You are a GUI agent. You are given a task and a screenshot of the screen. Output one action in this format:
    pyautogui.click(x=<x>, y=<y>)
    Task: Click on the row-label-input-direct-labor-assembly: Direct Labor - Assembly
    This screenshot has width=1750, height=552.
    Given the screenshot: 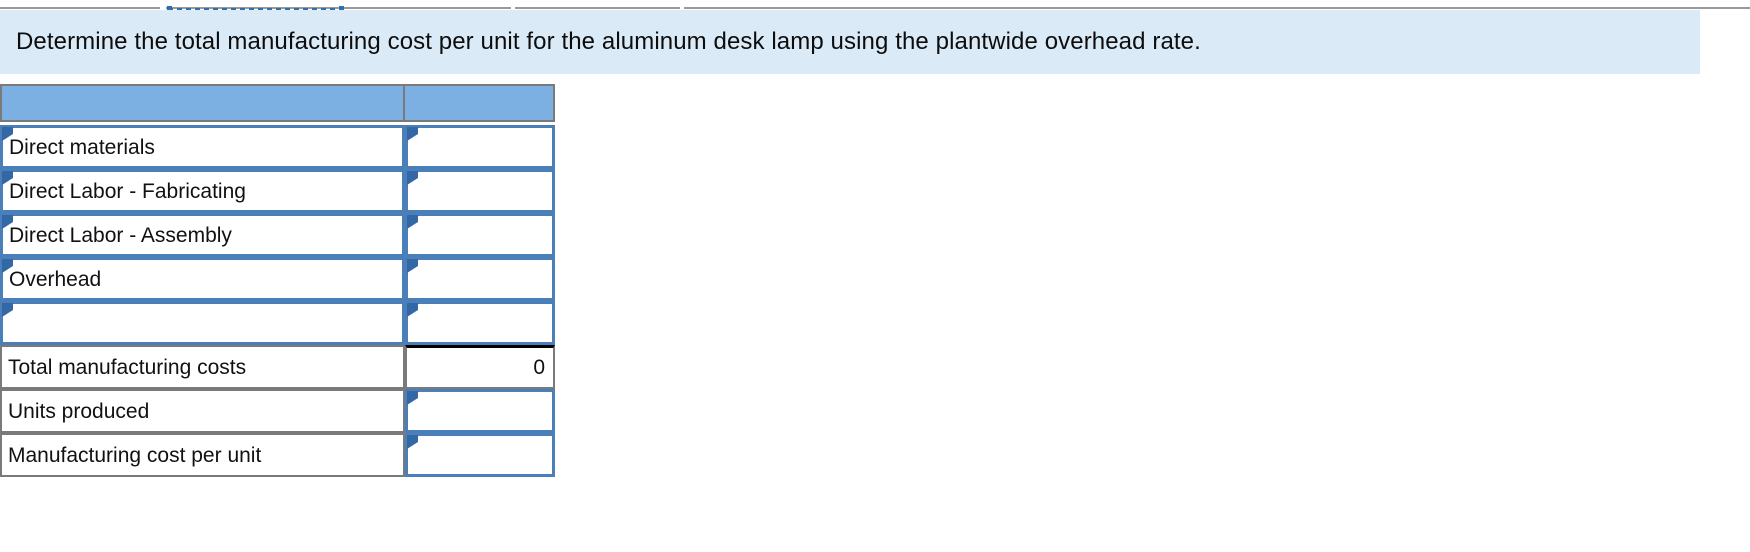 What is the action you would take?
    pyautogui.click(x=202, y=235)
    